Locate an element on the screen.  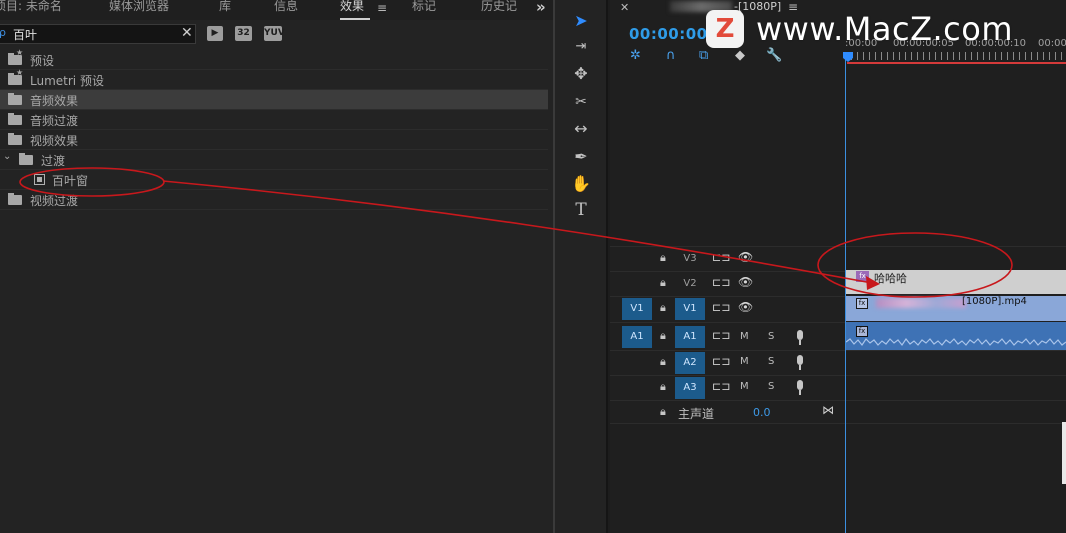
hand-tool-icon: ✋ is located at coordinates (581, 184).